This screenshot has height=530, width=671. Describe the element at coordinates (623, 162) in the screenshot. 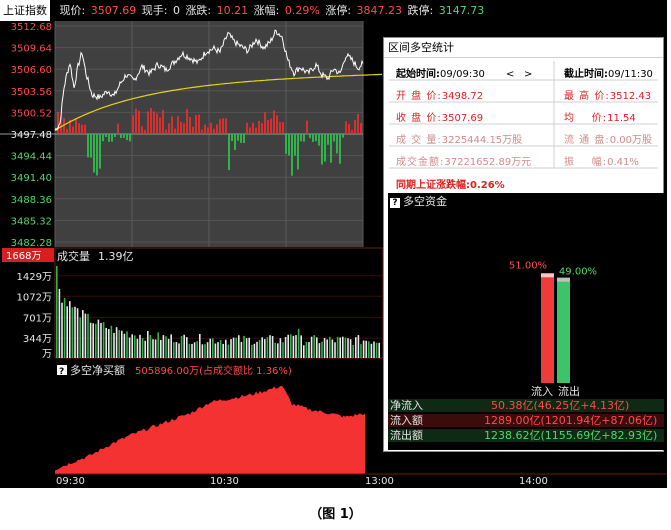

I see `amp-value: 0.41%` at that location.